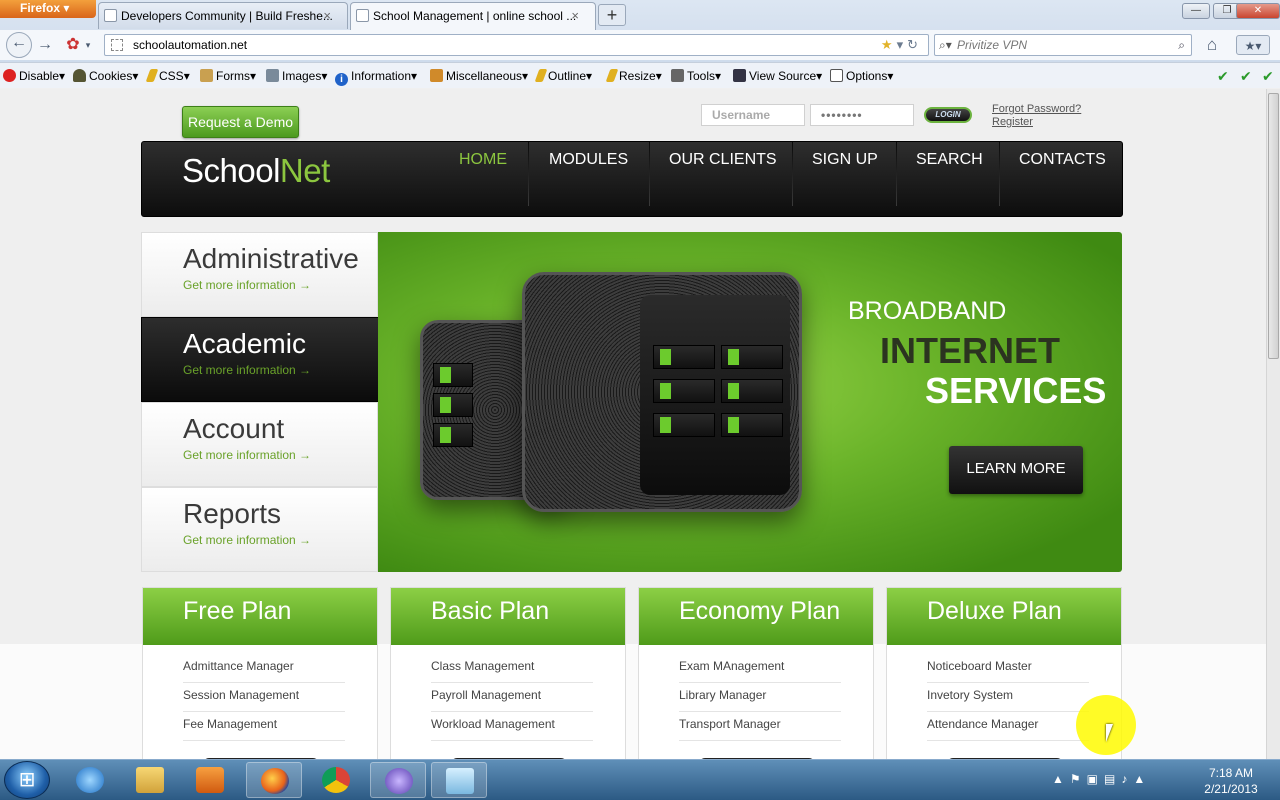 The height and width of the screenshot is (800, 1280). What do you see at coordinates (1095, 779) in the screenshot?
I see `device-icon: ▣` at bounding box center [1095, 779].